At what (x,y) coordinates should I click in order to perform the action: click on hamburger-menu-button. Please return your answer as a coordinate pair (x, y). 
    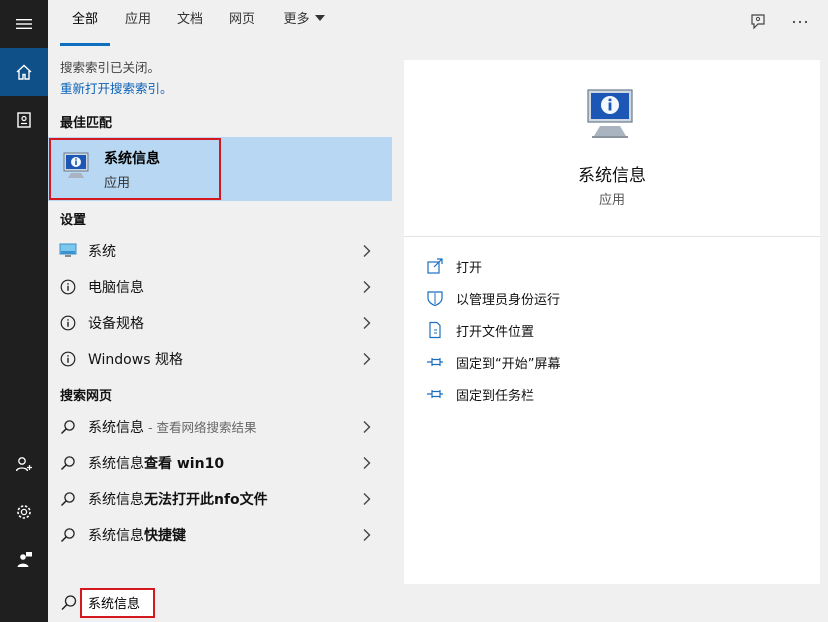
    Looking at the image, I should click on (24, 24).